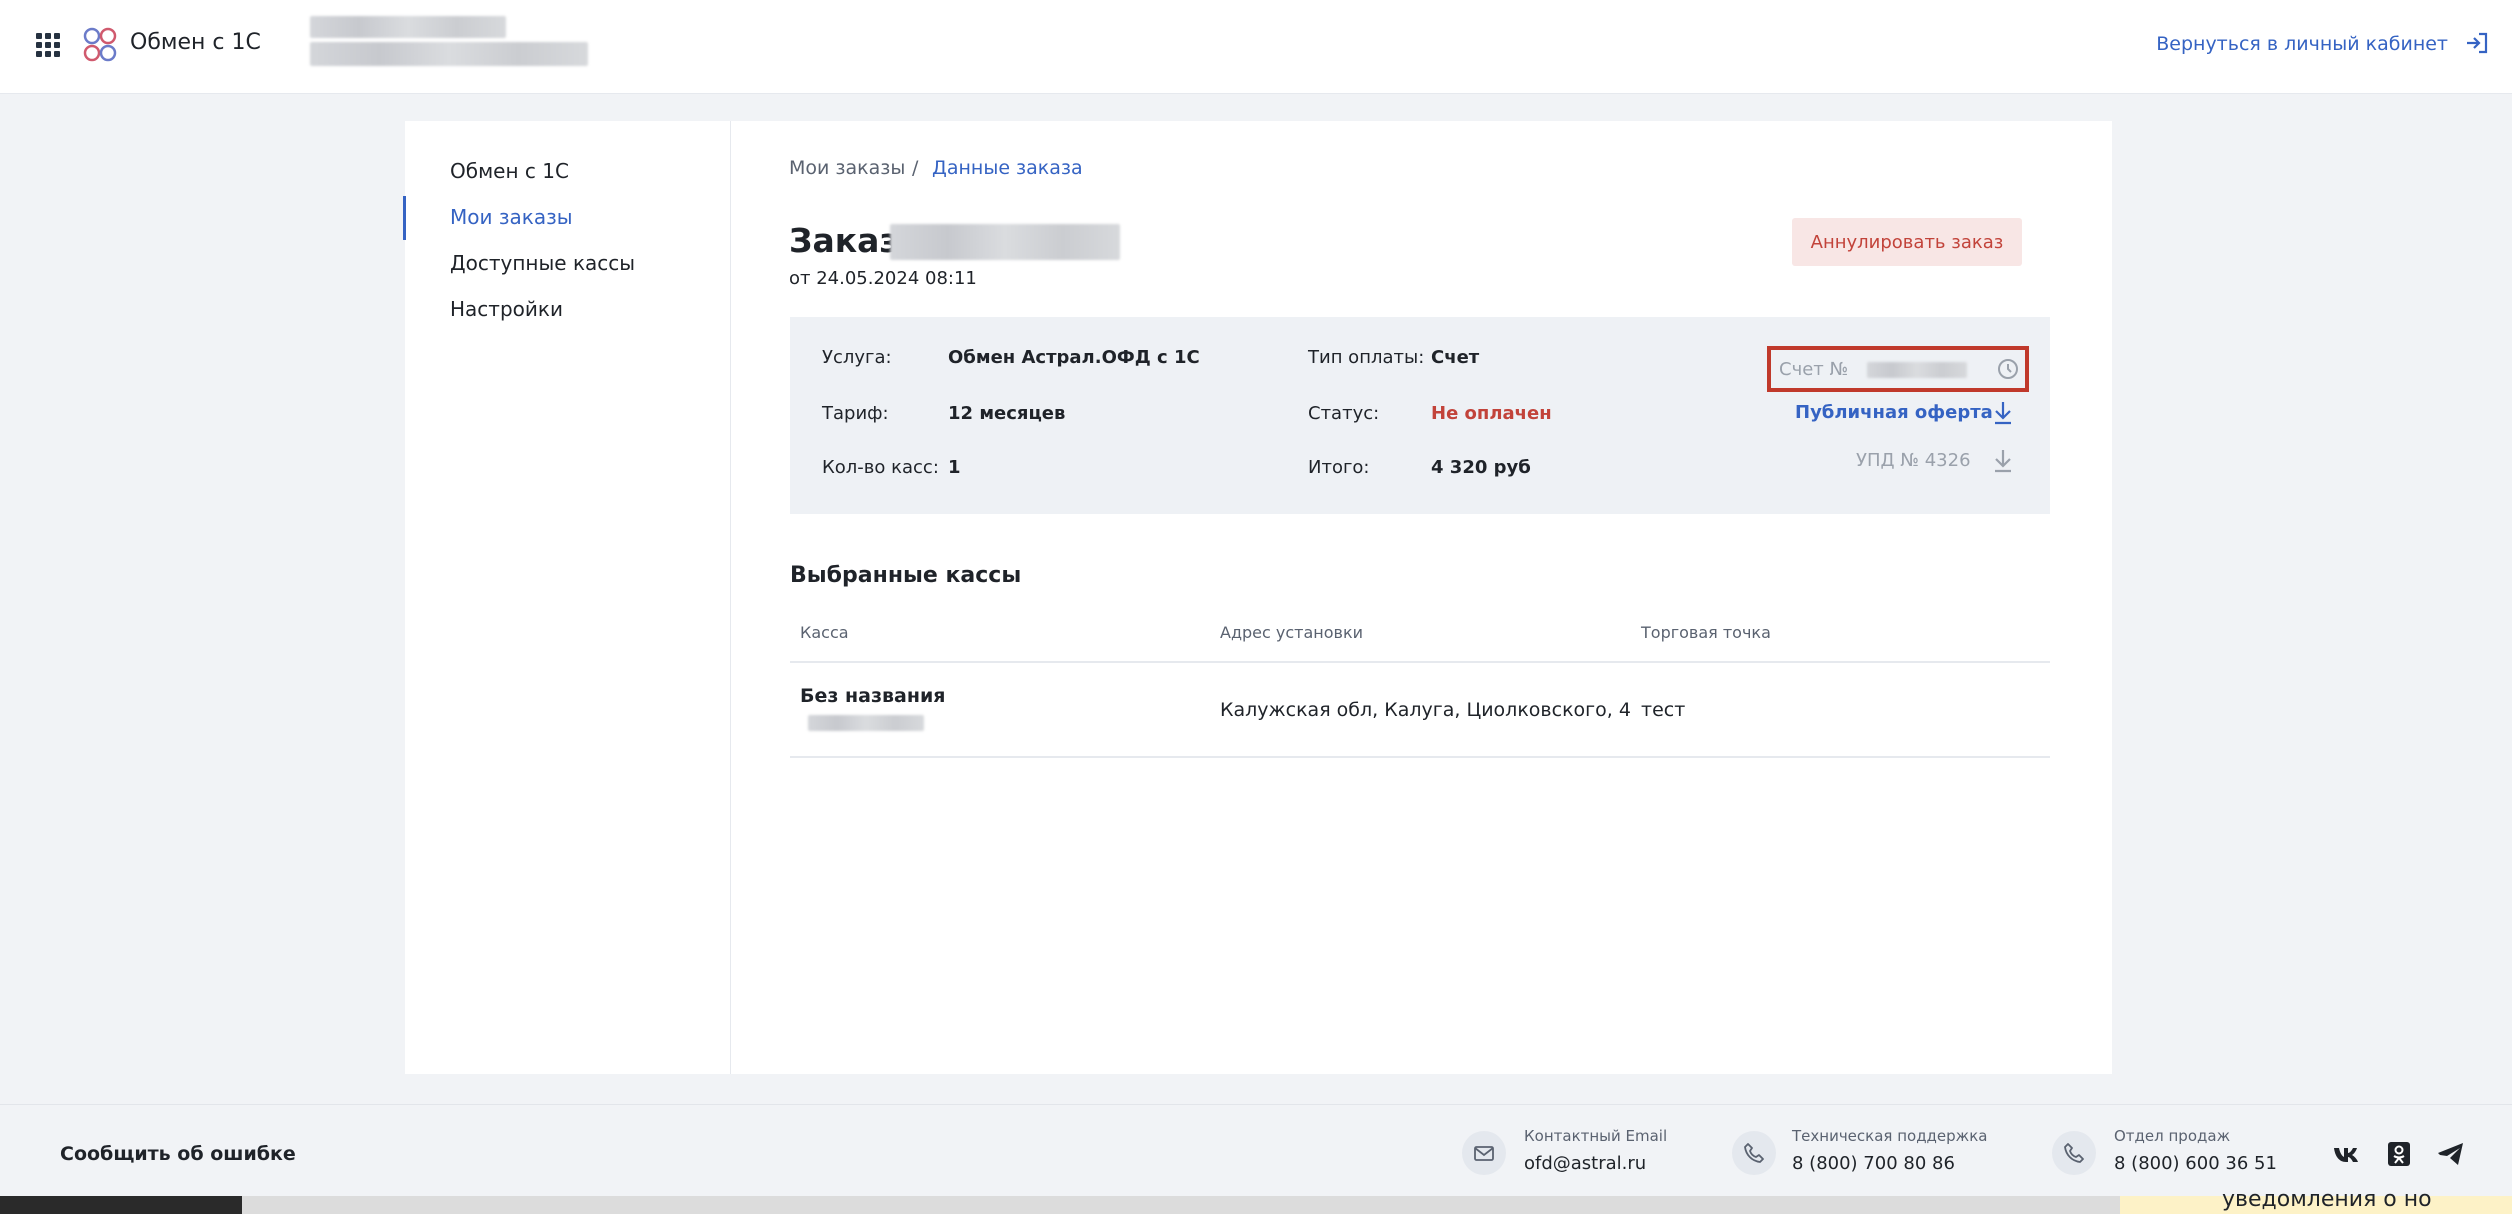  What do you see at coordinates (873, 696) in the screenshot?
I see `row-kassa-name: Без названия` at bounding box center [873, 696].